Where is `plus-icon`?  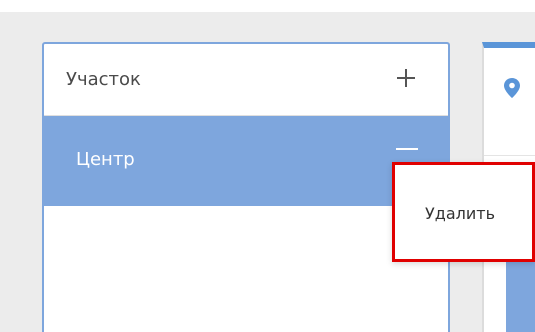
plus-icon is located at coordinates (406, 78).